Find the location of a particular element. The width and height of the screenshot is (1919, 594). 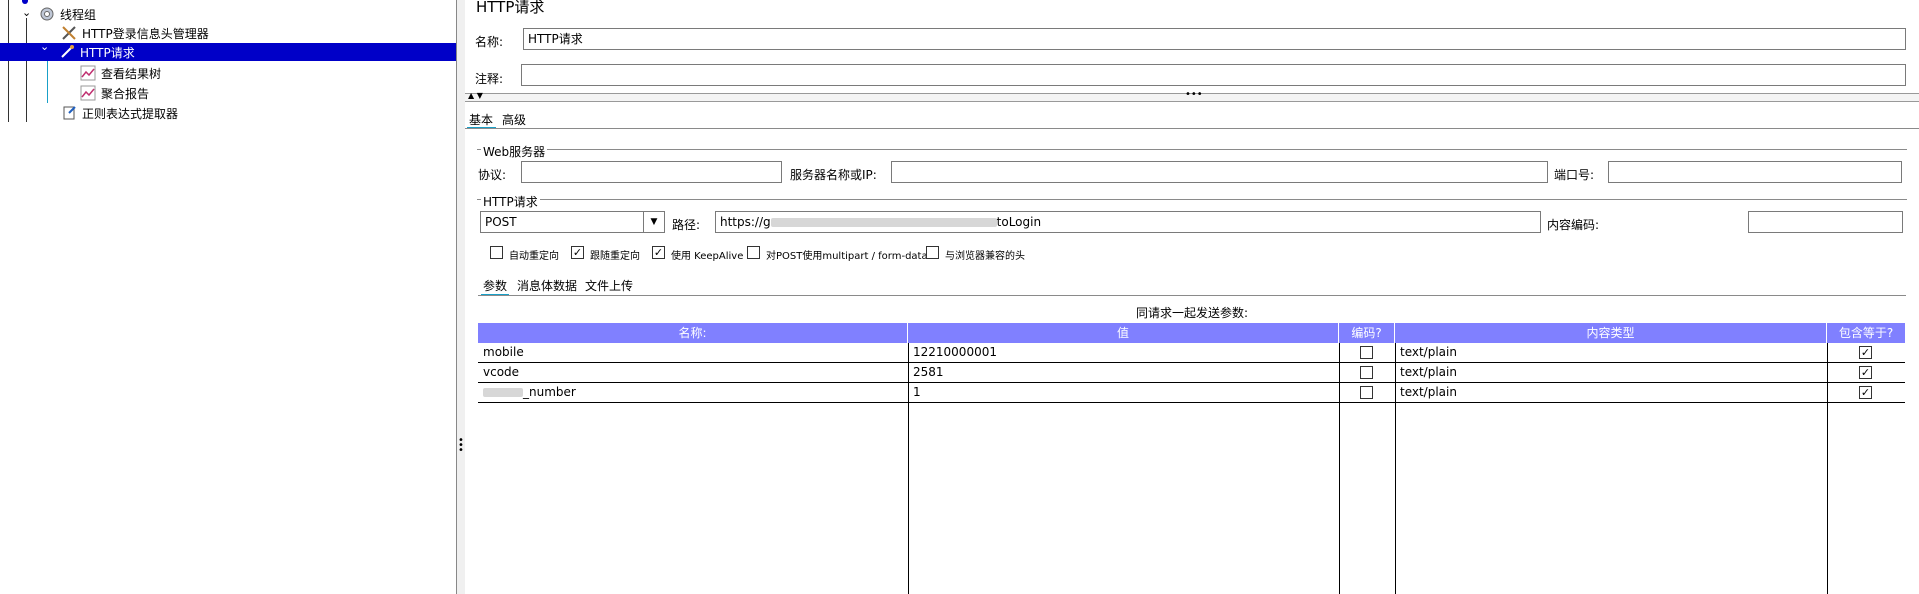

panel-title: HTTP请求 is located at coordinates (510, 8).